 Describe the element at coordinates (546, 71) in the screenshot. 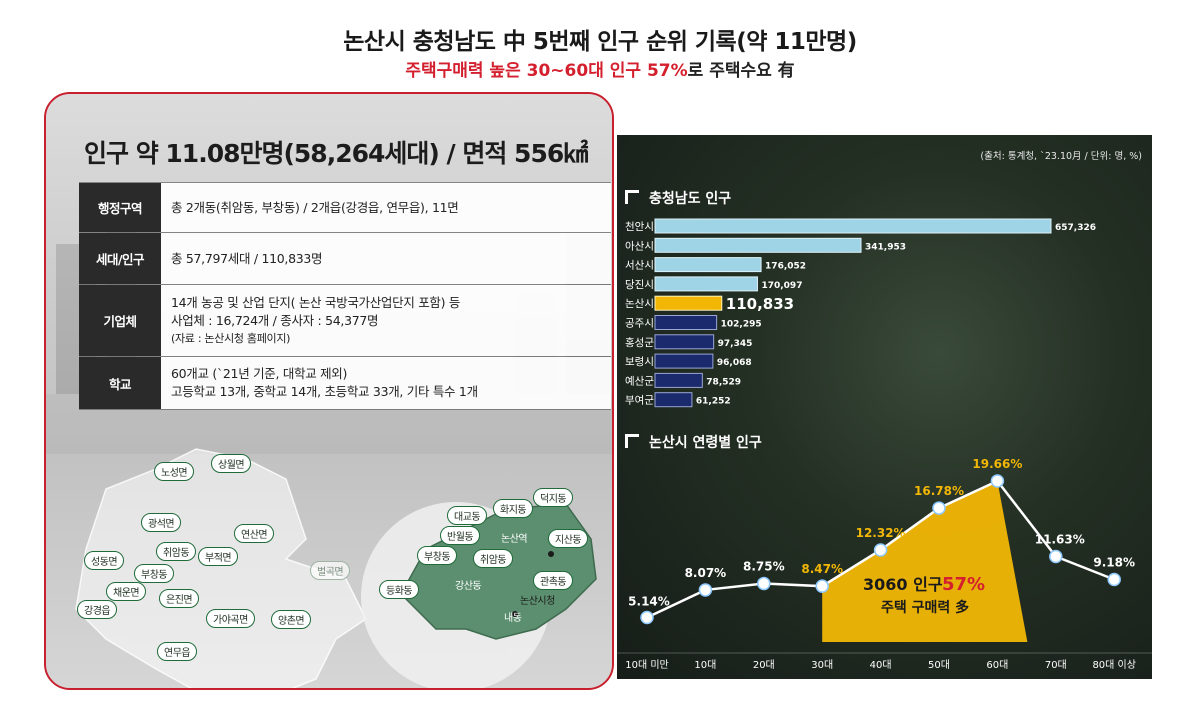

I see `subtitle-highlight: 주택구매력 높은 30~60대 인구 57%` at that location.